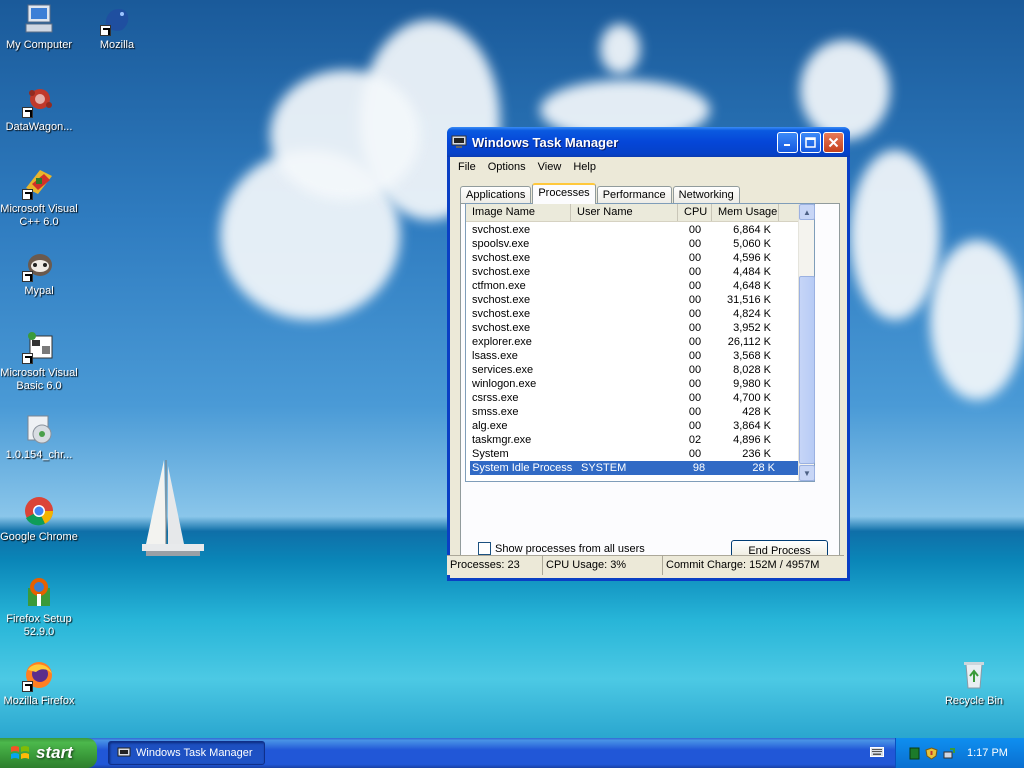  Describe the element at coordinates (632, 398) in the screenshot. I see `process-row: csrss.exe 00 4,700 K` at that location.